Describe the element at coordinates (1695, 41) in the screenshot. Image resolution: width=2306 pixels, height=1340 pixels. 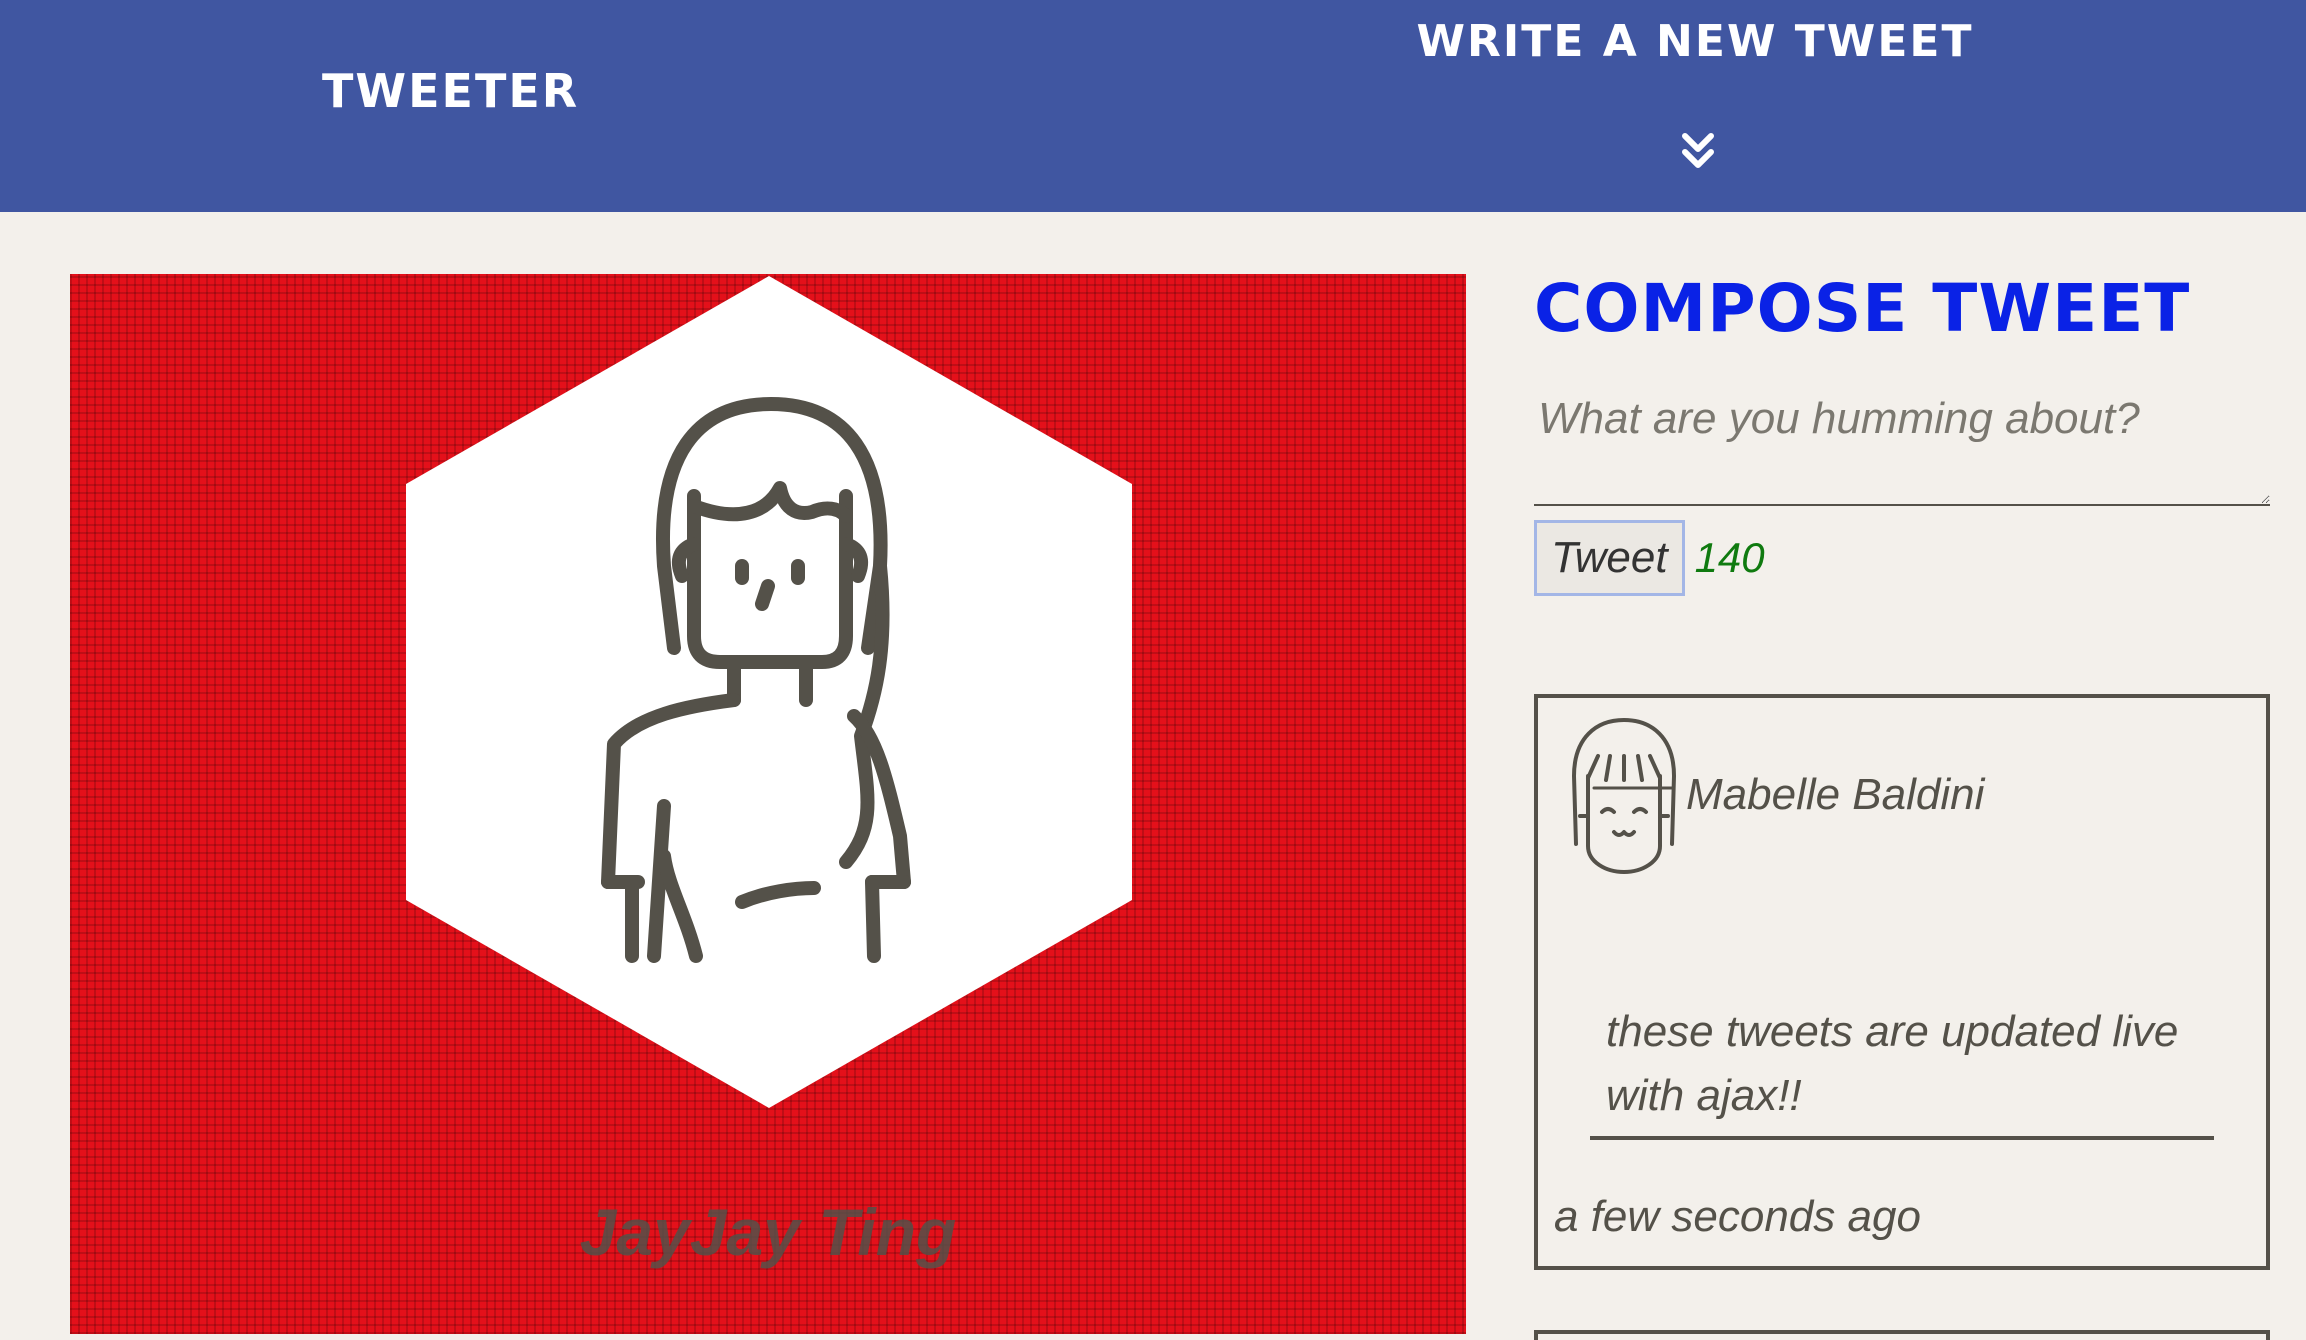
I see `write-new-tweet-label: Write a new tweet` at that location.